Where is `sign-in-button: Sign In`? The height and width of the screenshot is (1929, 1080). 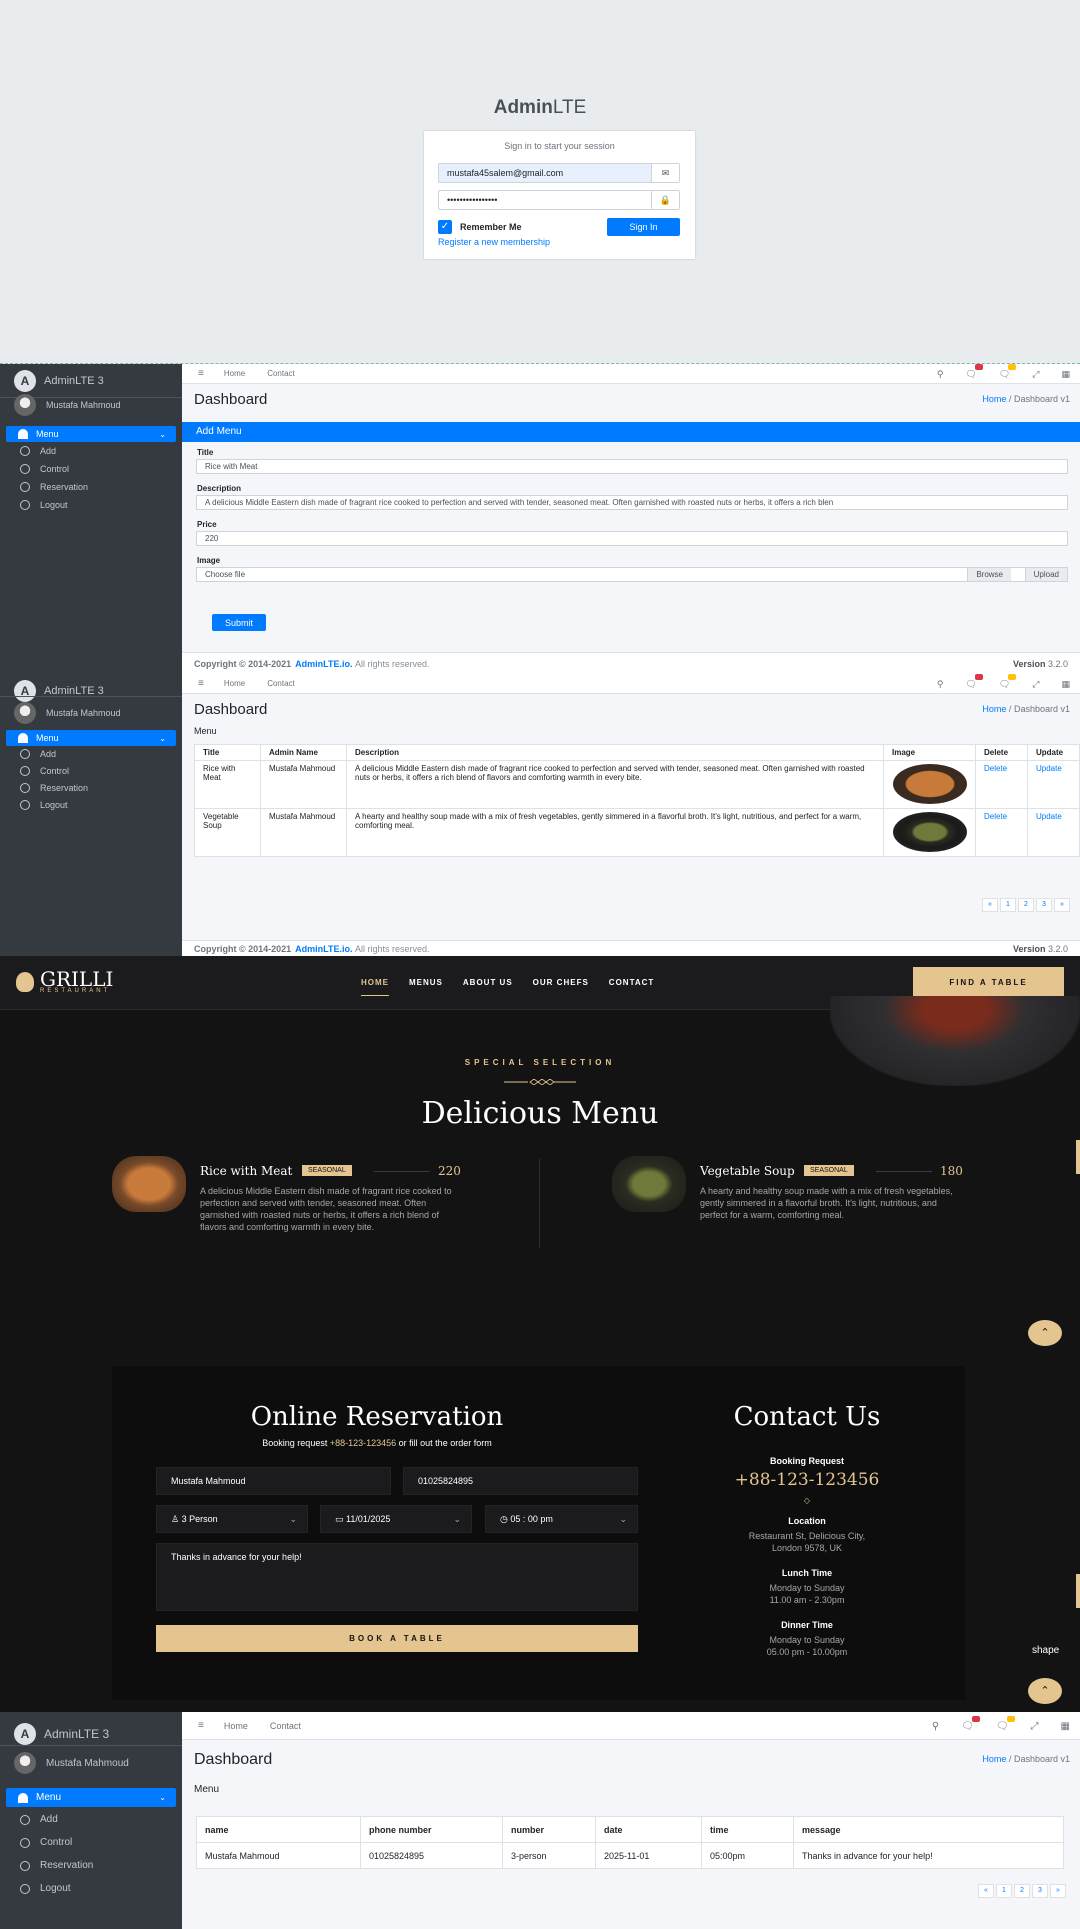
sign-in-button: Sign In is located at coordinates (643, 227).